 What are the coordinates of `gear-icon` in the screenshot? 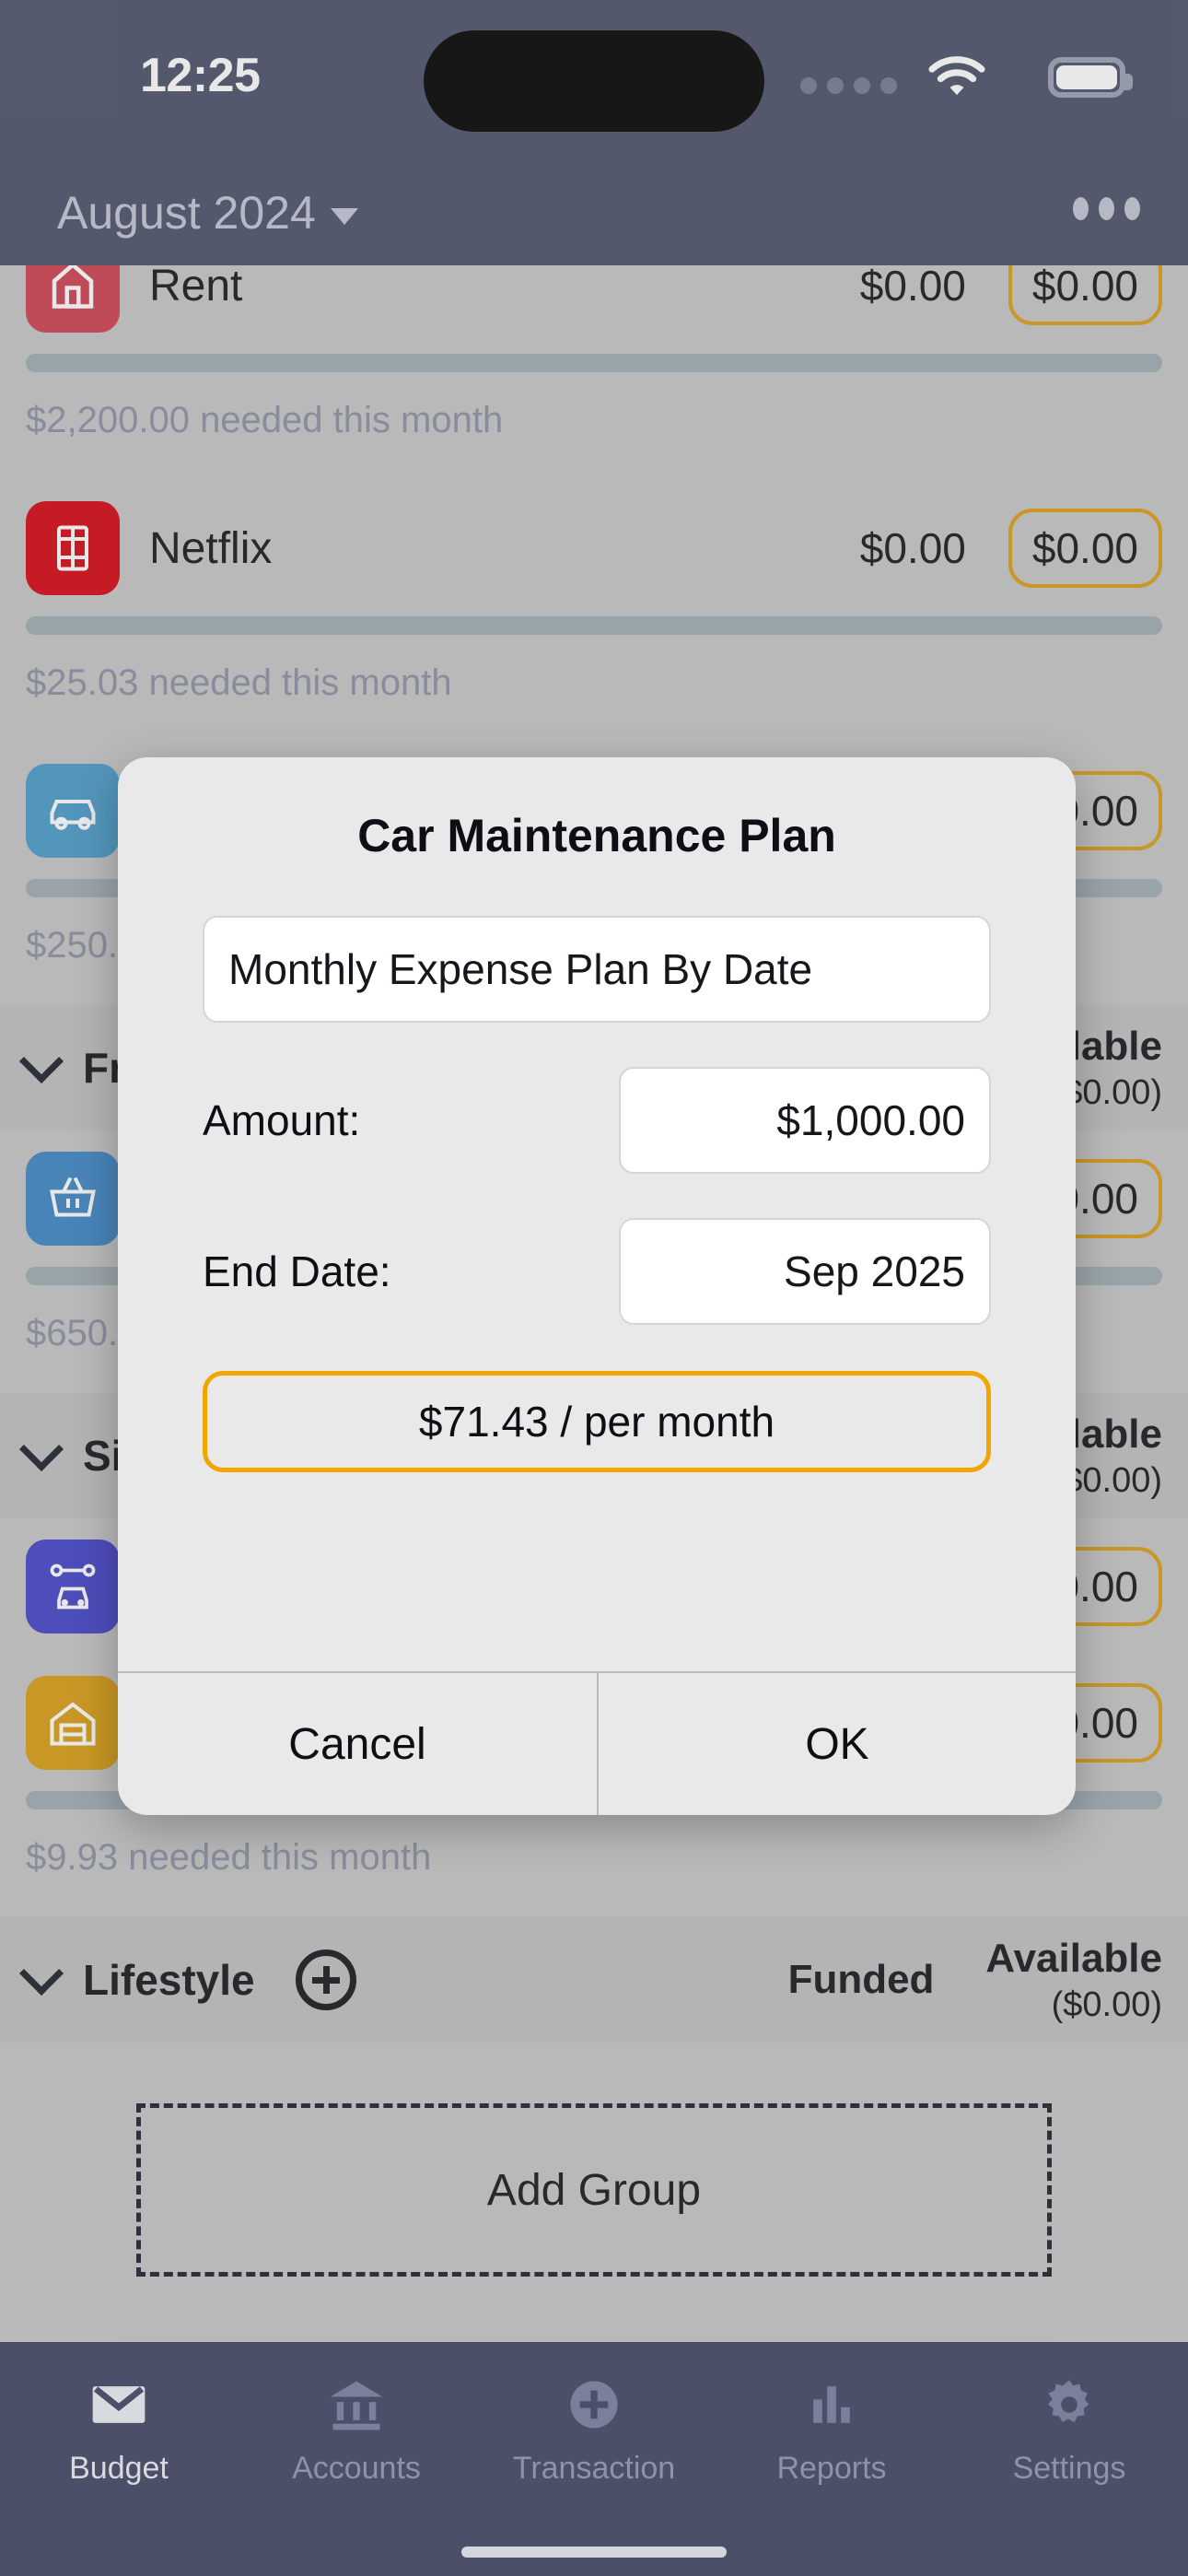 It's located at (1068, 2401).